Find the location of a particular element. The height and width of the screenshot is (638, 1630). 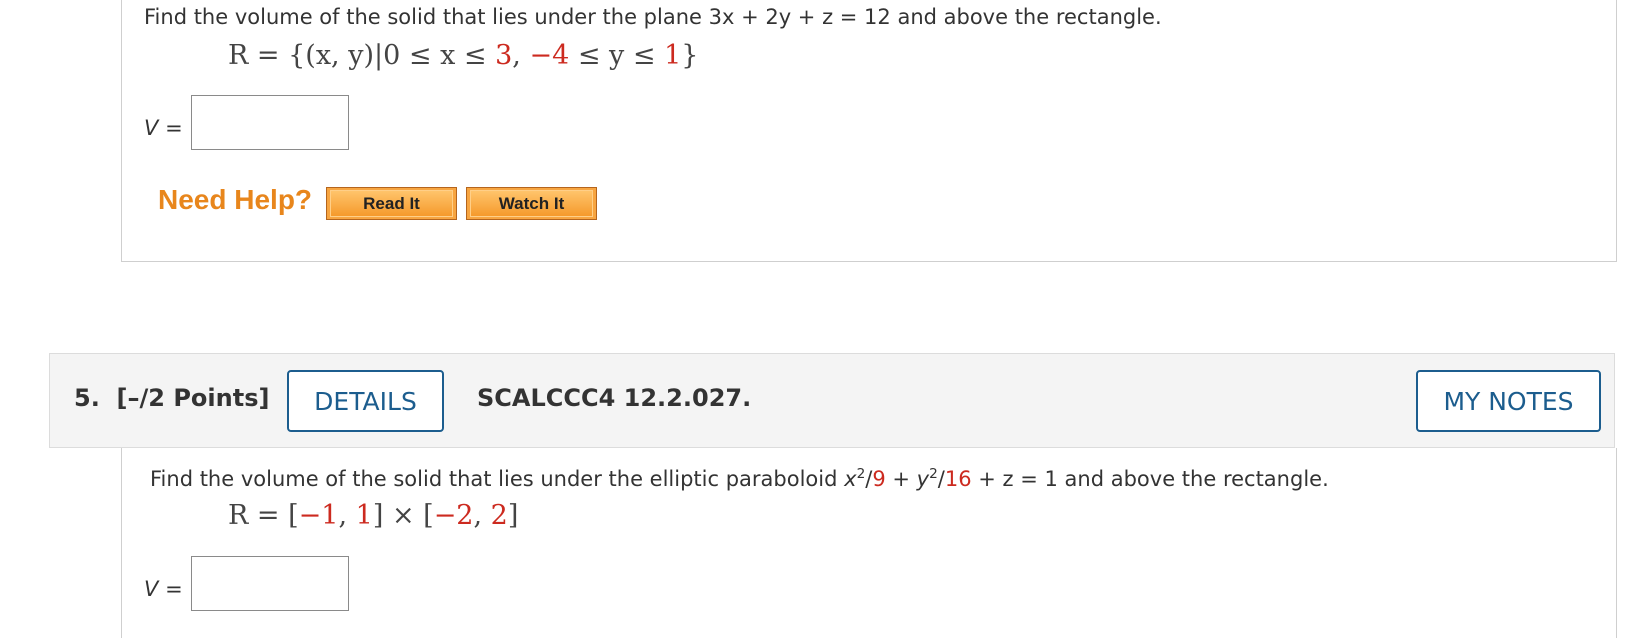

read-it-button: Read It is located at coordinates (391, 203).